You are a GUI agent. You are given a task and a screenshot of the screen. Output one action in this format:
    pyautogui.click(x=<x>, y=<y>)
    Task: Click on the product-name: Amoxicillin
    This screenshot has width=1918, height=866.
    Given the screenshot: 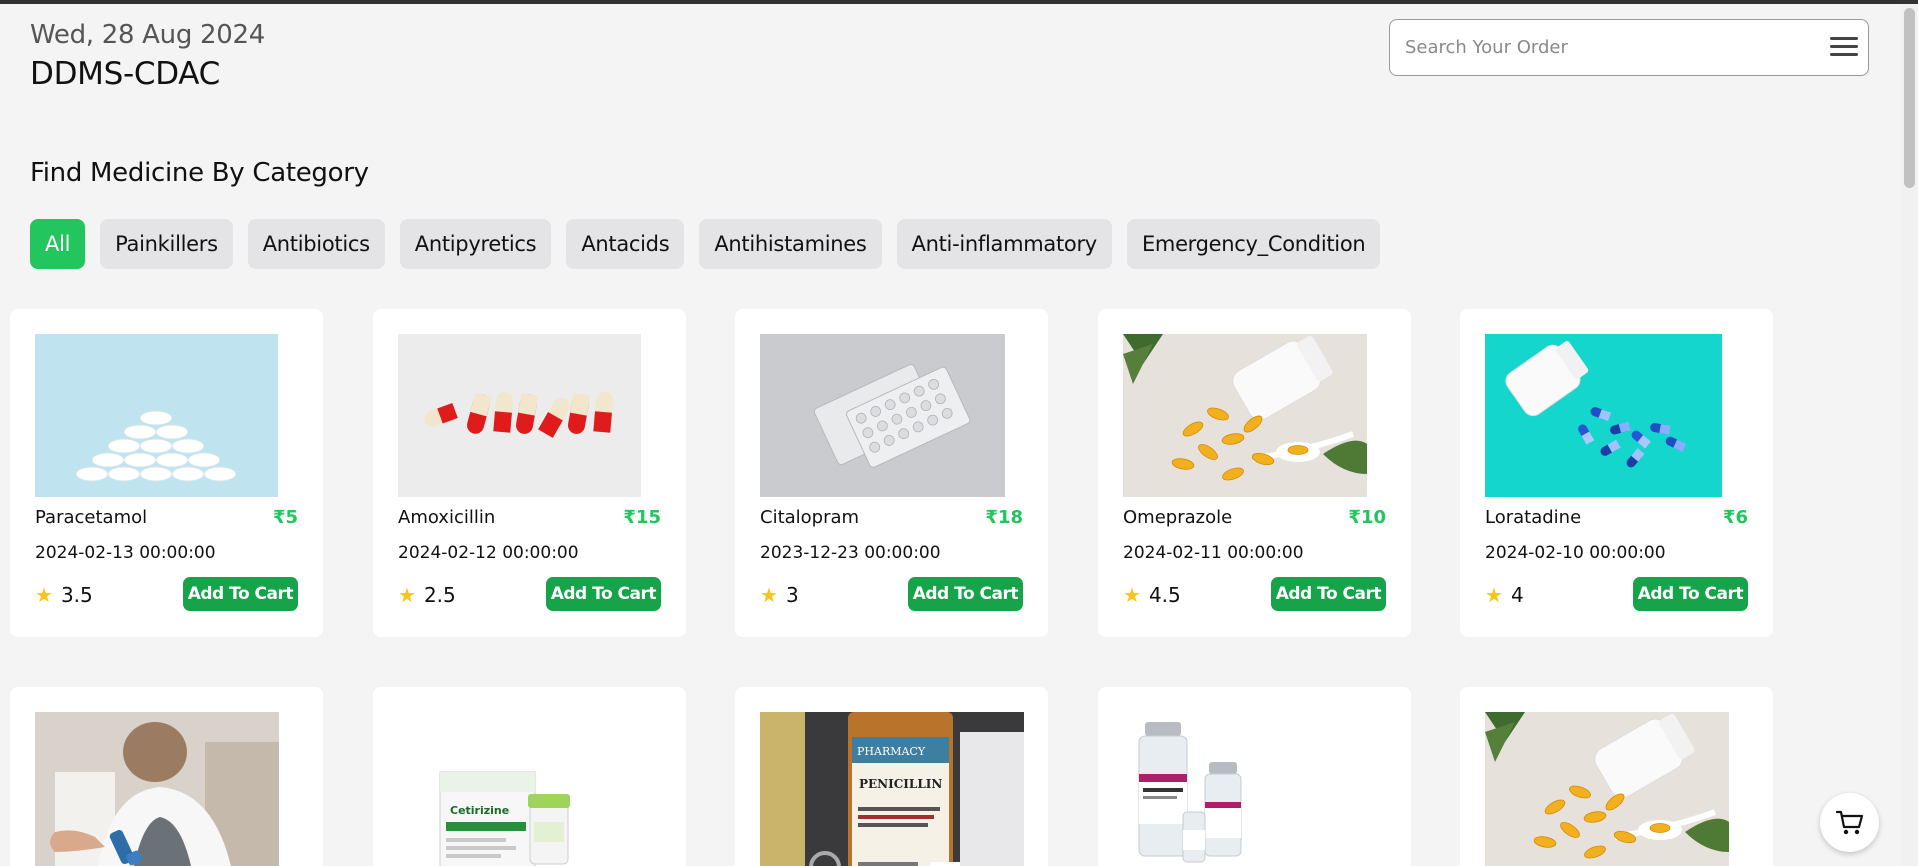 What is the action you would take?
    pyautogui.click(x=447, y=517)
    